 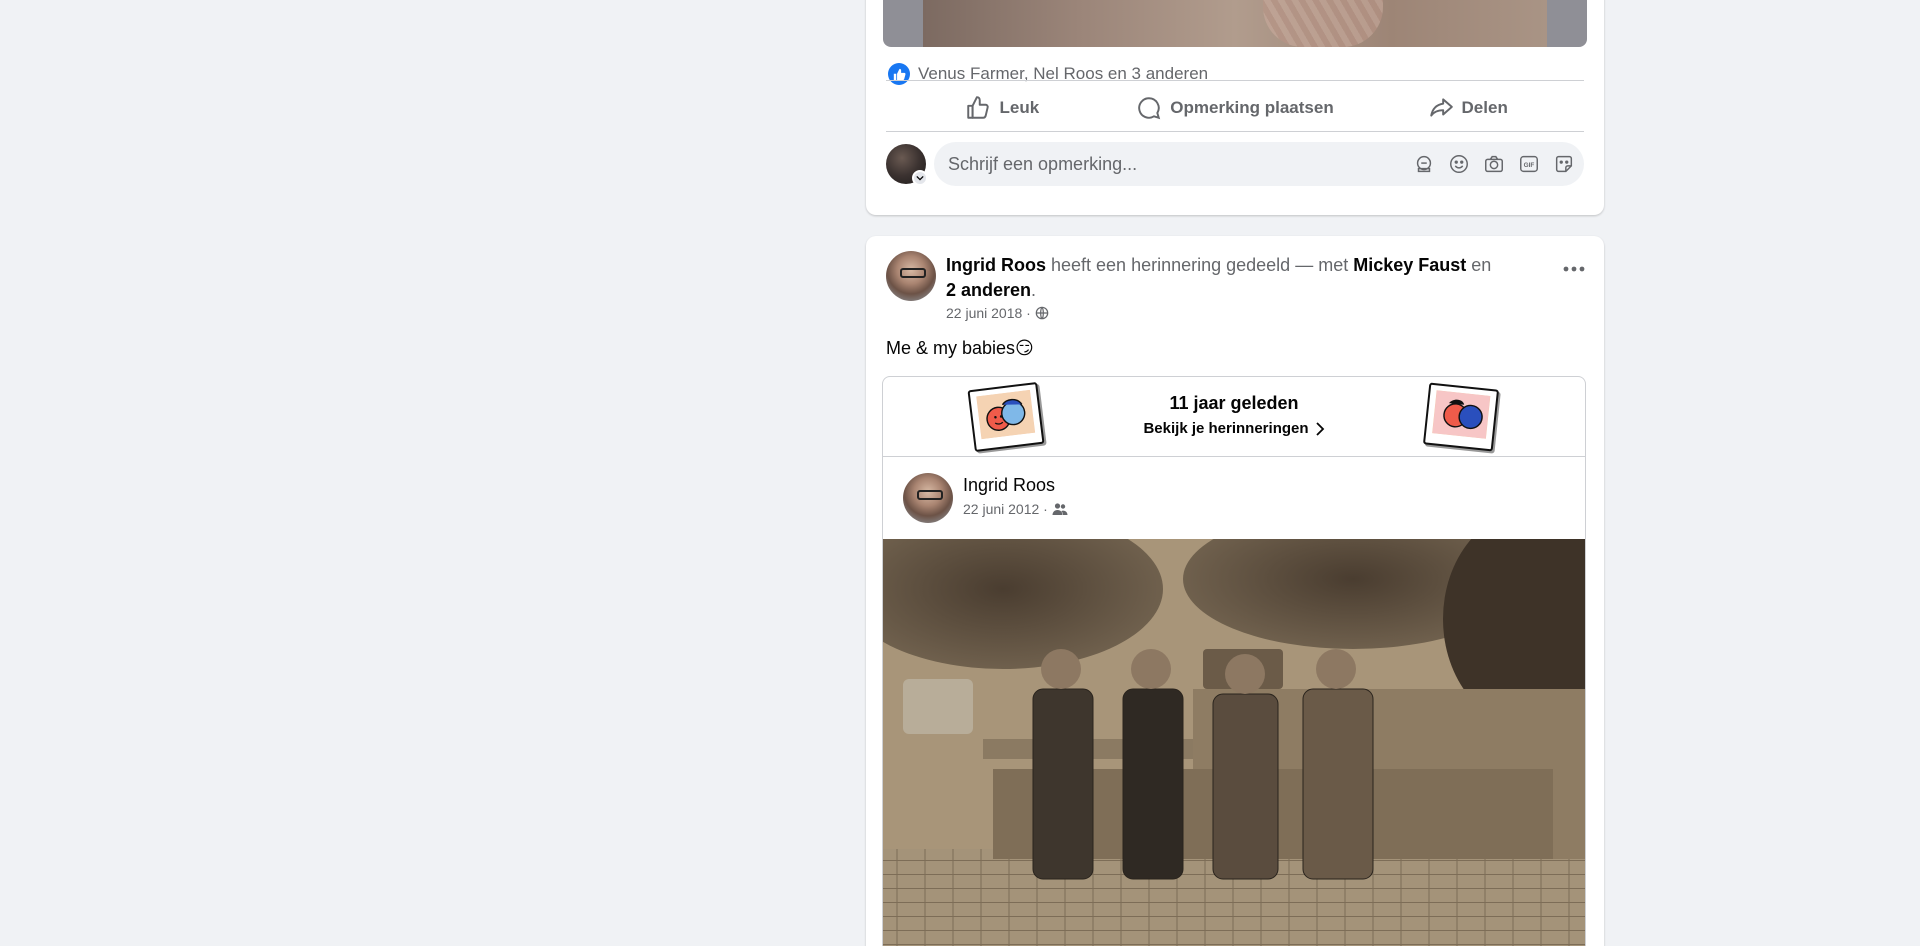 What do you see at coordinates (1234, 498) in the screenshot?
I see `original-post-header: Ingrid Roos 22 juni 2012 ·` at bounding box center [1234, 498].